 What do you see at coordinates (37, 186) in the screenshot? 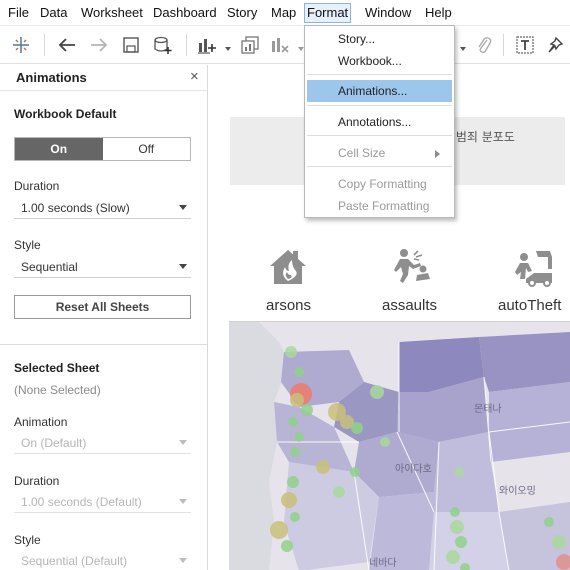
I see `duration-label: Duration` at bounding box center [37, 186].